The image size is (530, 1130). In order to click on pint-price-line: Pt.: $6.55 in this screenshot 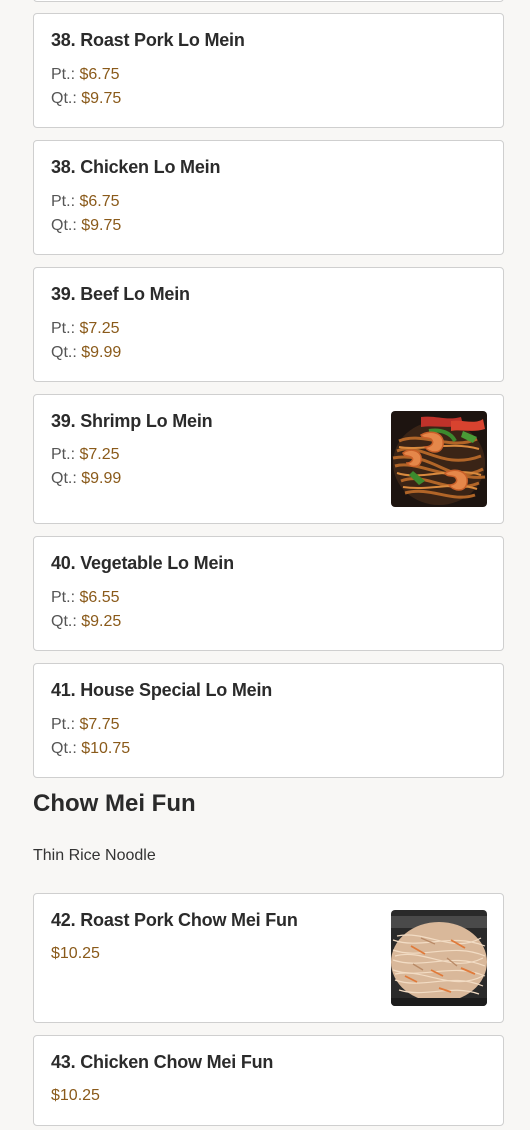, I will do `click(85, 598)`.